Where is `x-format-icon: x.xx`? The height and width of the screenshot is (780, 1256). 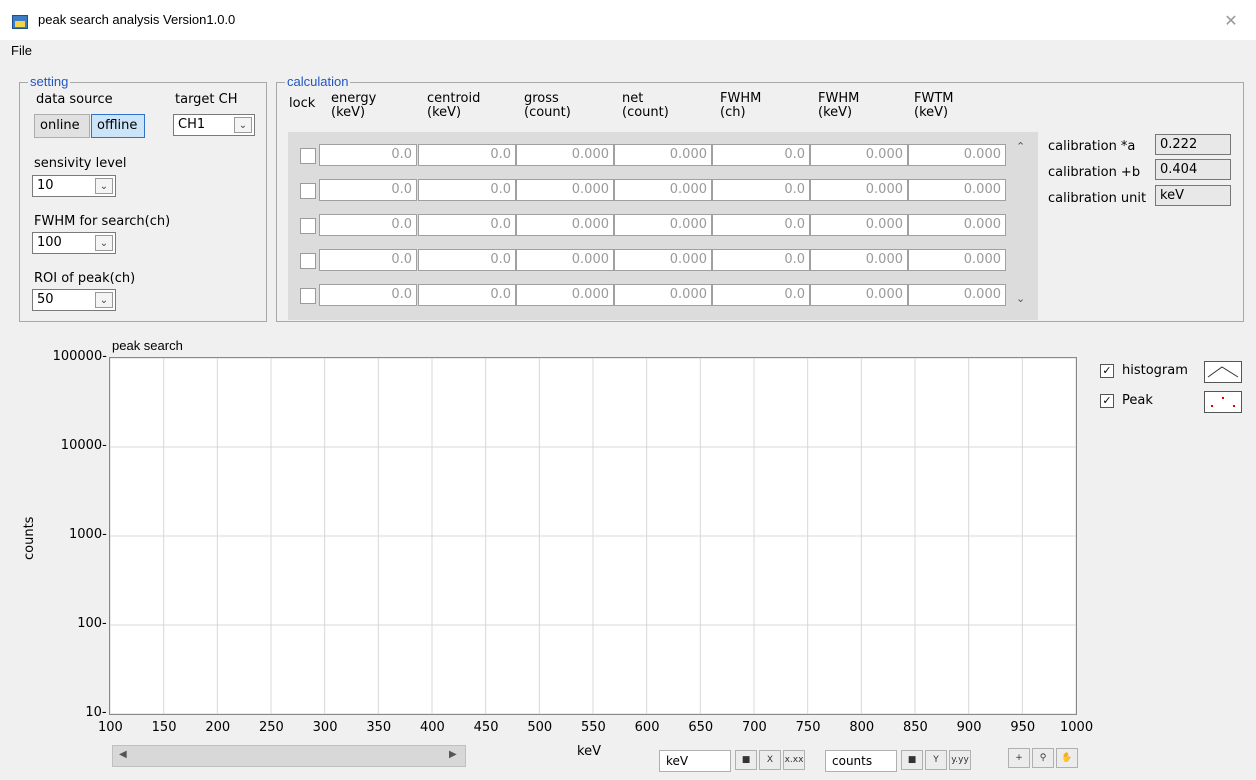
x-format-icon: x.xx is located at coordinates (794, 760).